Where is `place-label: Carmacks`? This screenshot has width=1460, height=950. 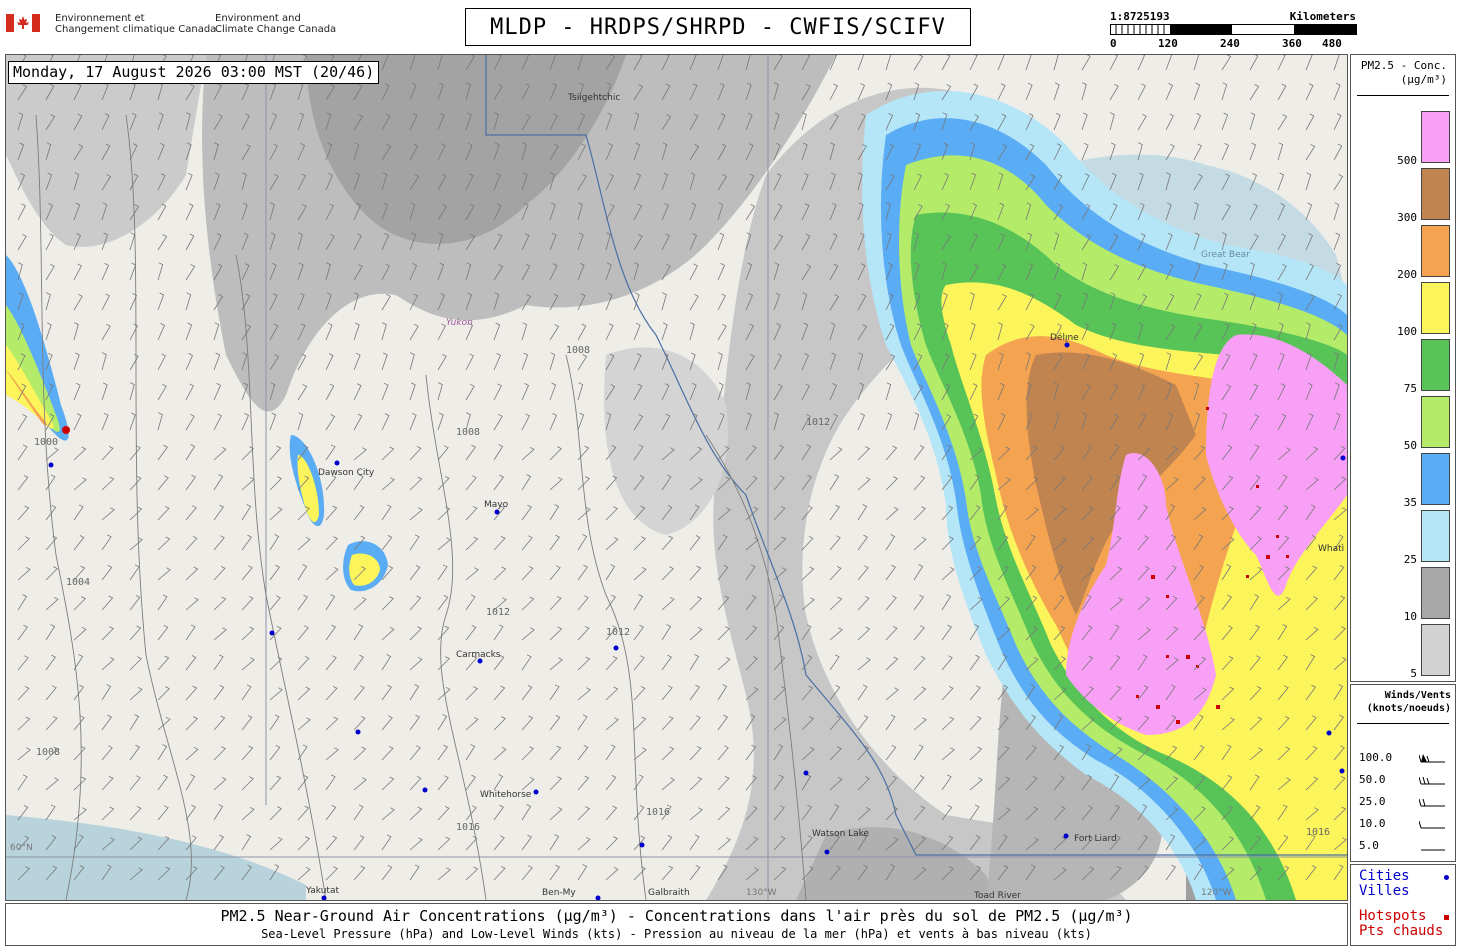
place-label: Carmacks is located at coordinates (478, 655).